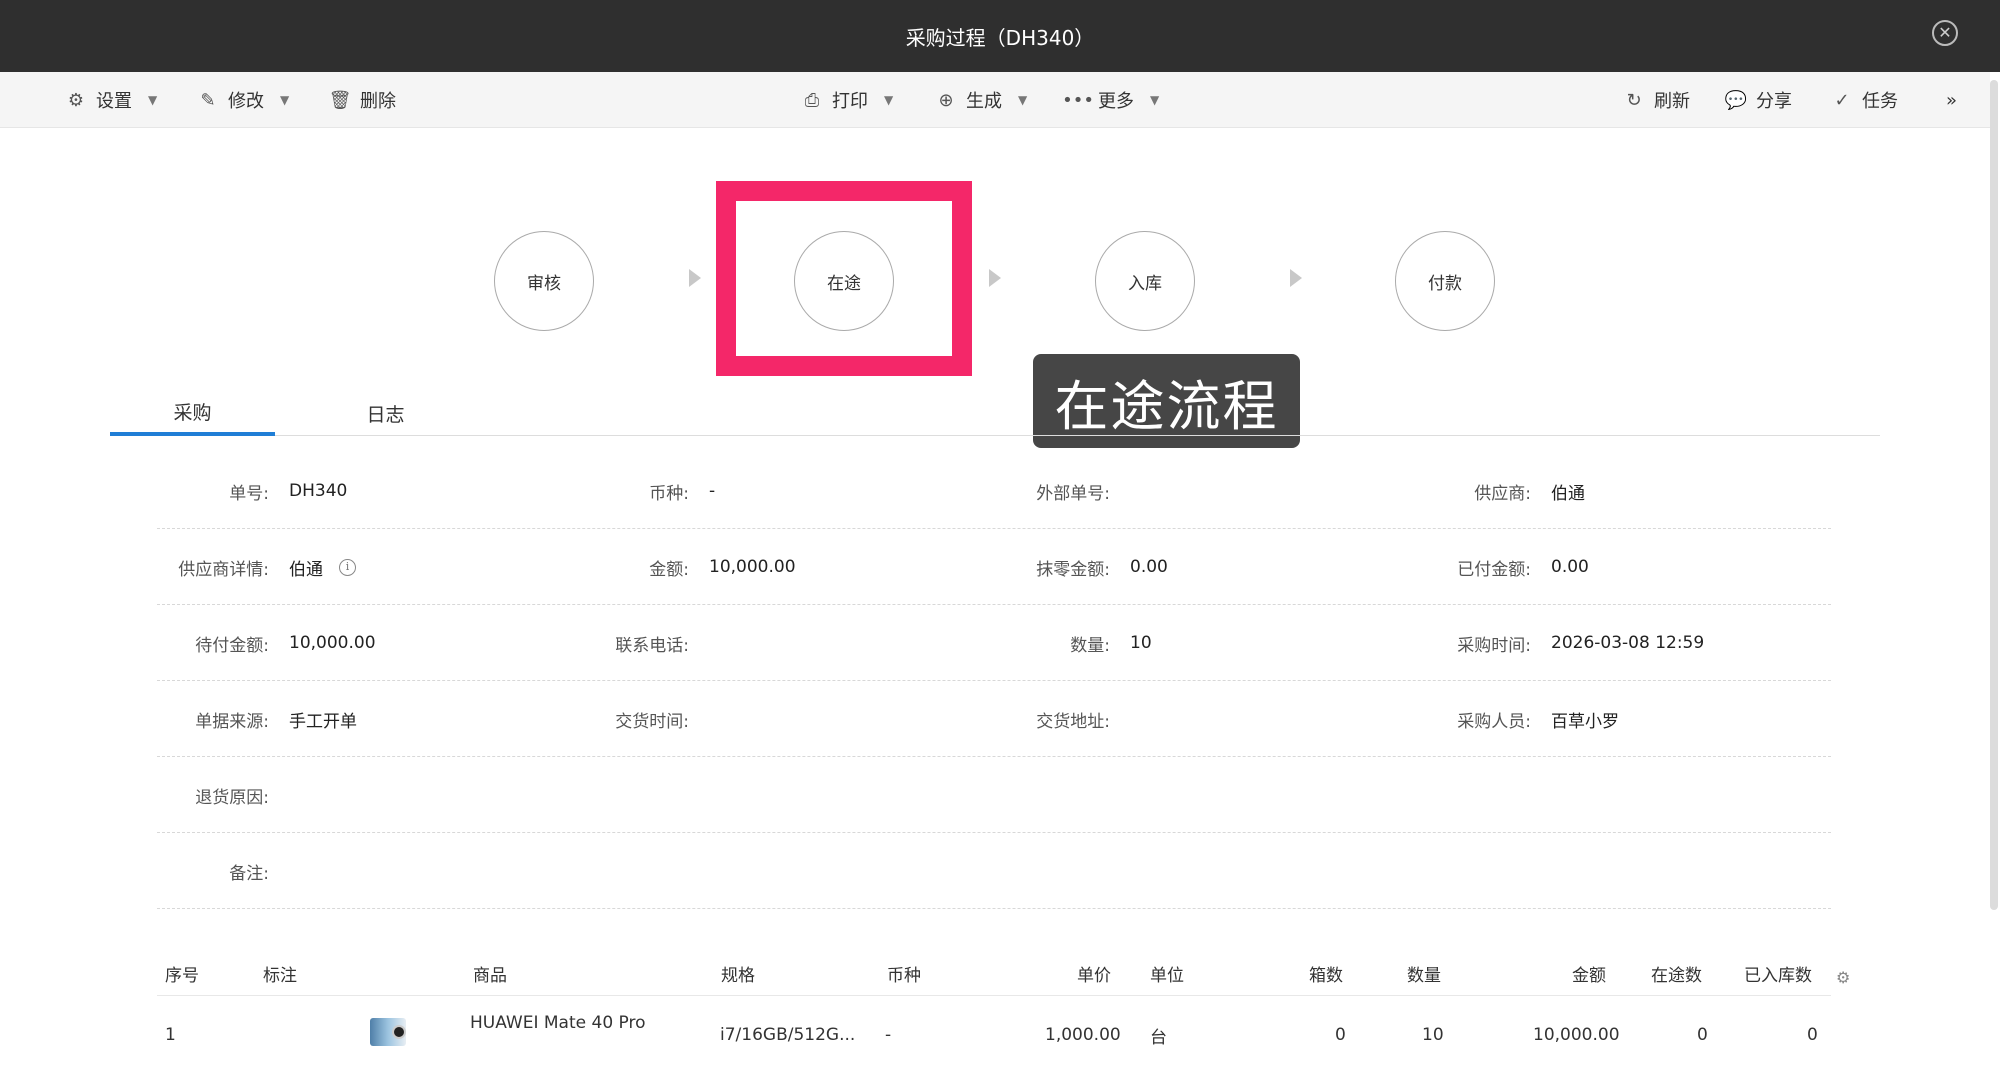  I want to click on check-circle-icon: ✓, so click(1842, 100).